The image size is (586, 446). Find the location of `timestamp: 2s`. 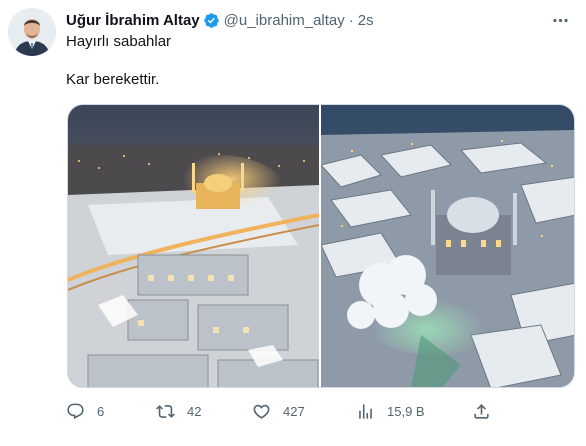

timestamp: 2s is located at coordinates (366, 20).